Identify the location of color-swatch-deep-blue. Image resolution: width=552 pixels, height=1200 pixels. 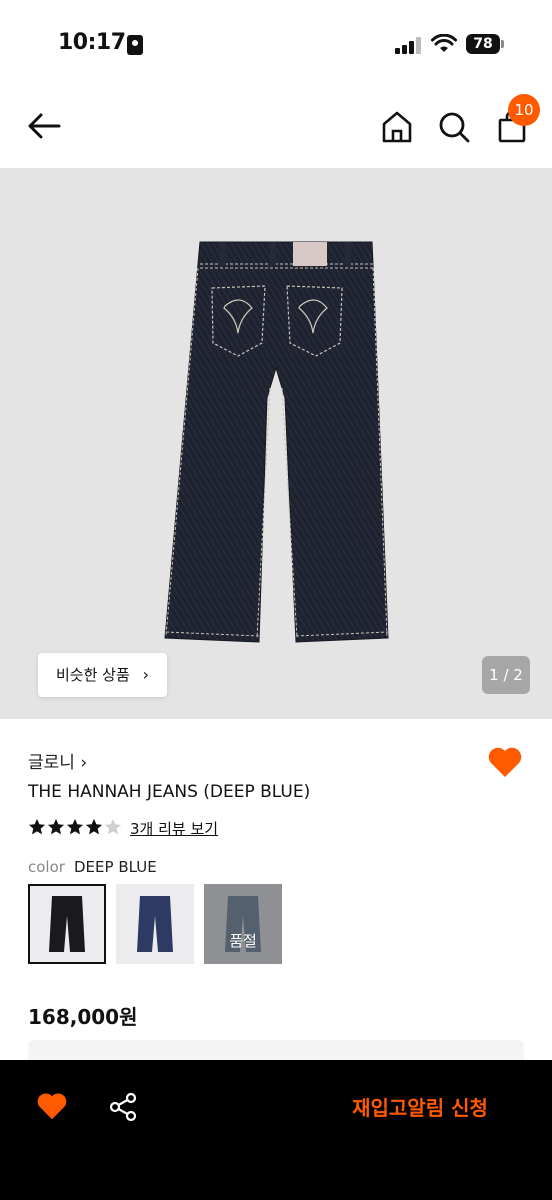
(155, 924).